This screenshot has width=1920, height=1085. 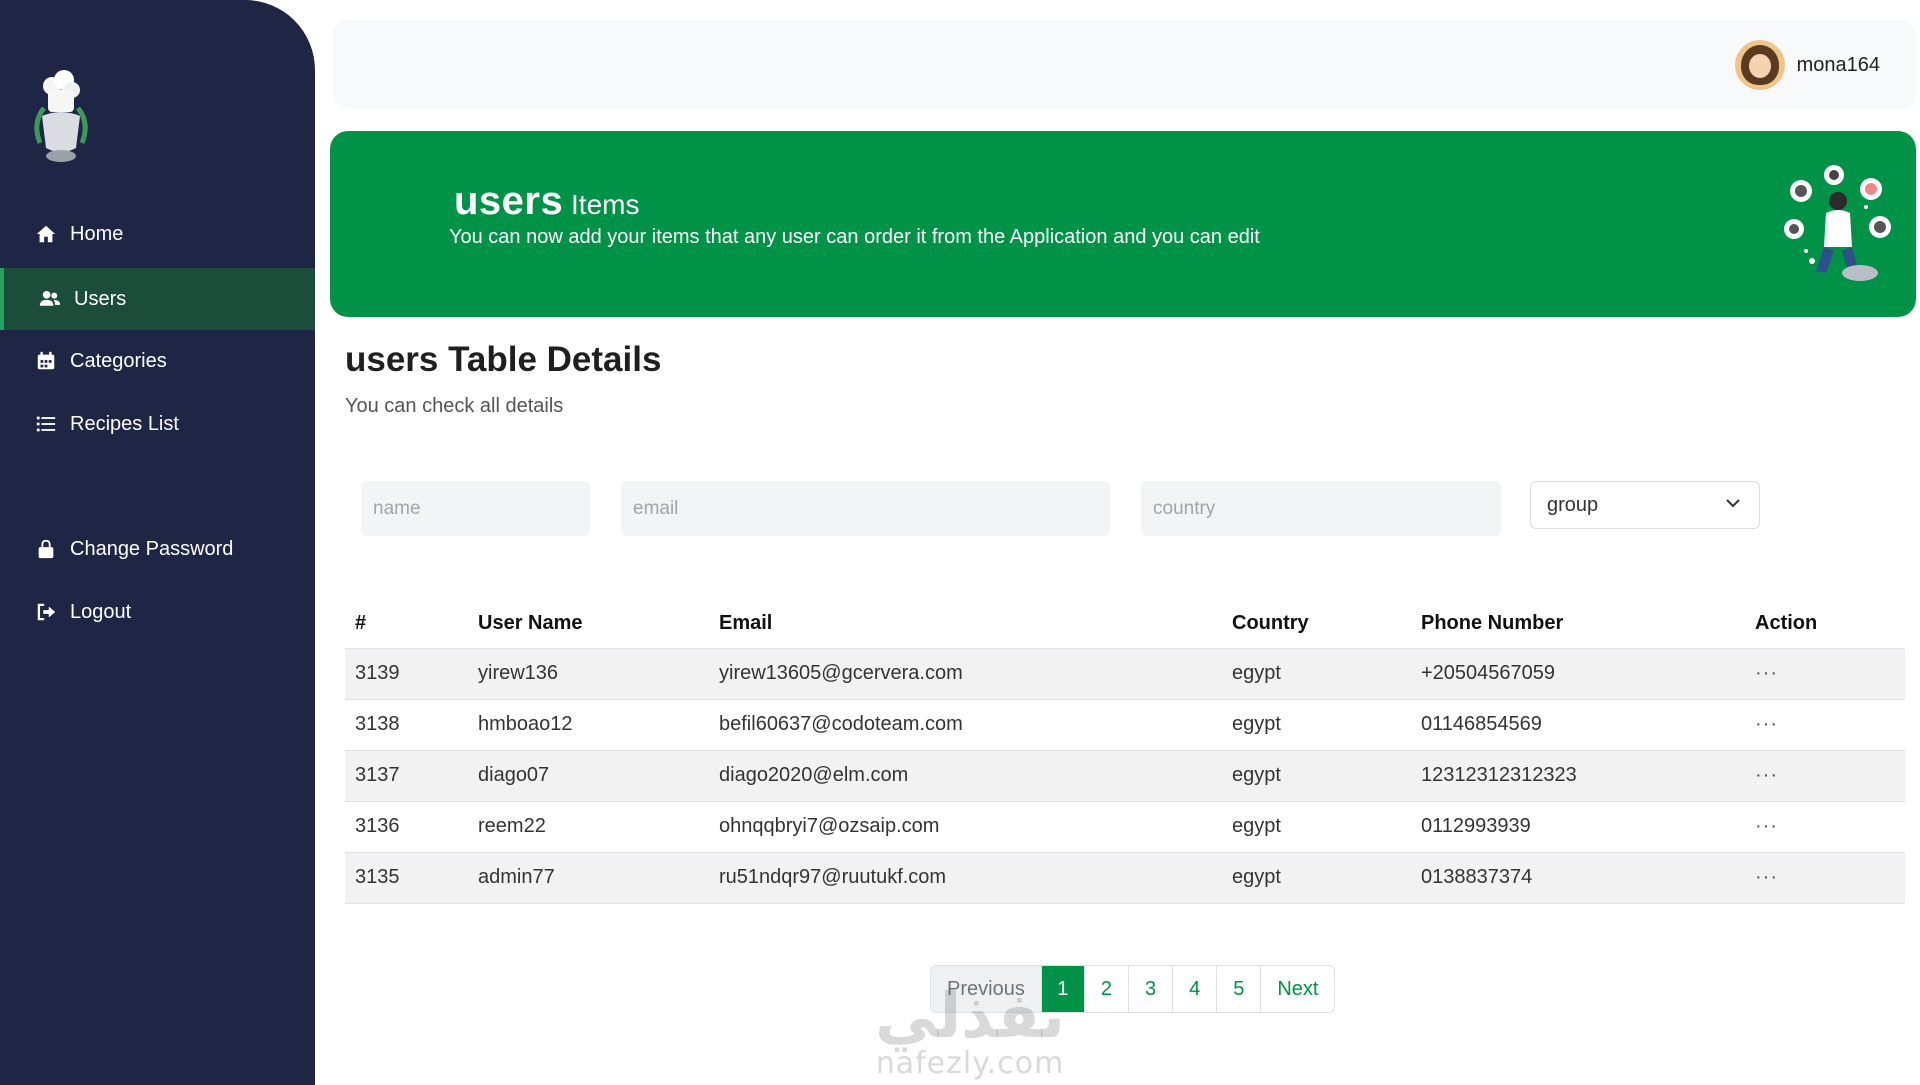 I want to click on chevron-down-icon, so click(x=1733, y=505).